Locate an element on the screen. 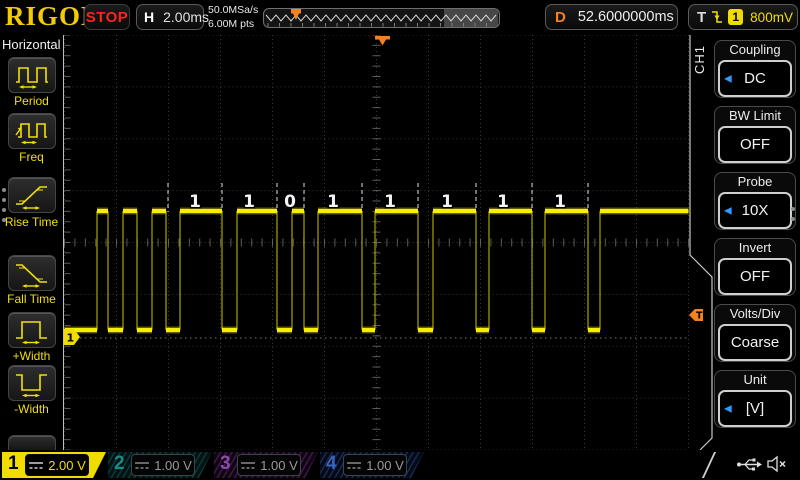 The width and height of the screenshot is (800, 480). plus-width-icon is located at coordinates (31, 333).